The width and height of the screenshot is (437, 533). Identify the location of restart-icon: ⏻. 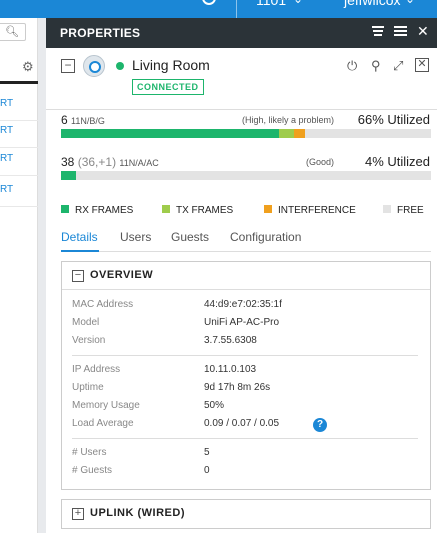
(352, 66).